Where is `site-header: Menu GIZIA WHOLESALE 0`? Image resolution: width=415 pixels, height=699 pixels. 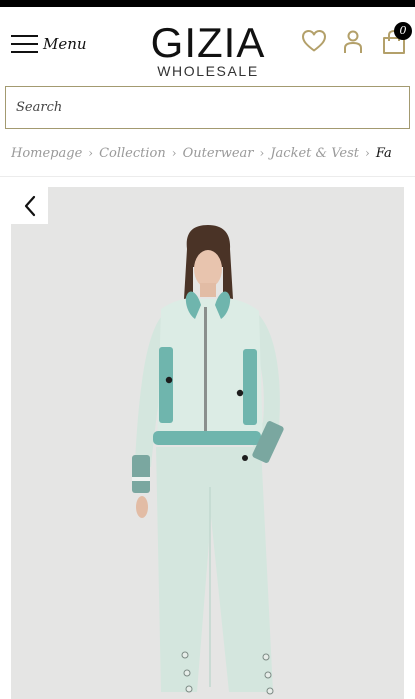
site-header: Menu GIZIA WHOLESALE 0 is located at coordinates (207, 46).